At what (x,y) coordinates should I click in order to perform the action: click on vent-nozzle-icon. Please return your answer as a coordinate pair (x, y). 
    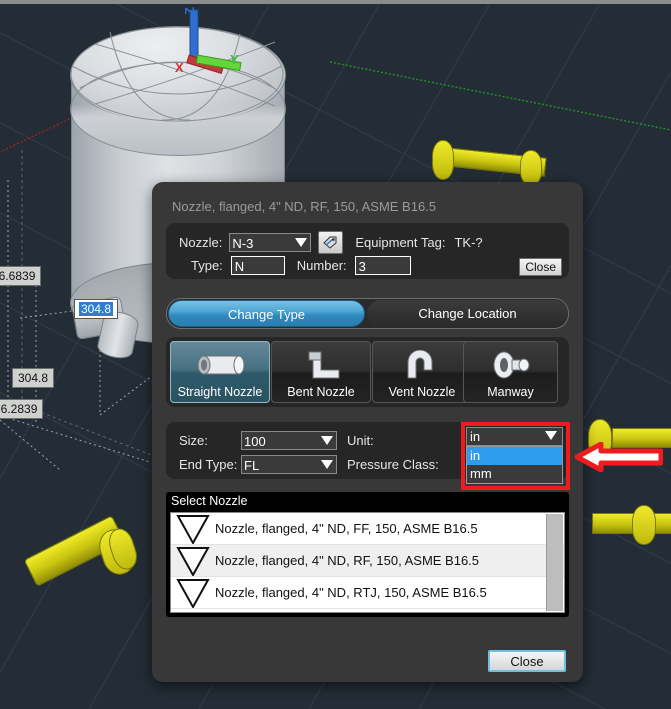
    Looking at the image, I should click on (422, 365).